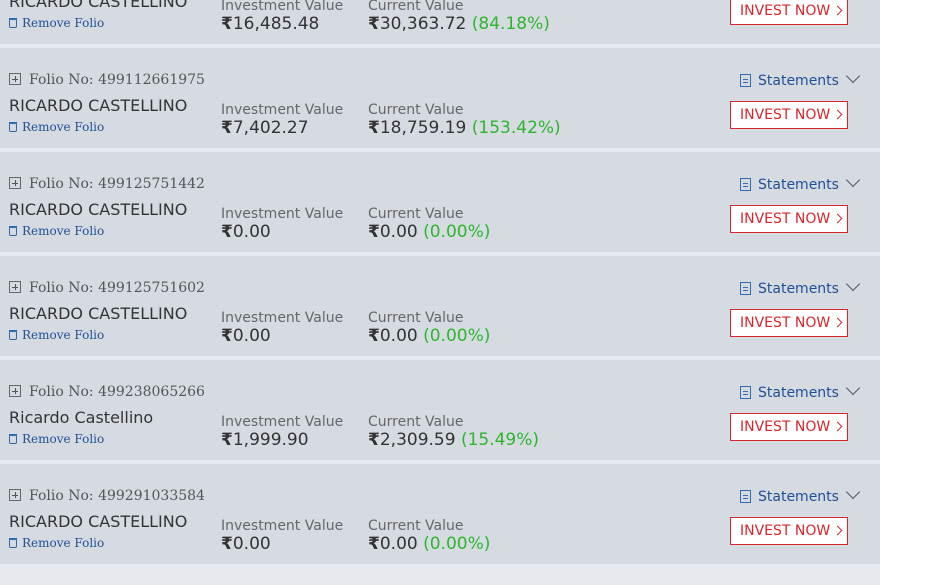 The height and width of the screenshot is (585, 926). I want to click on current-value: ₹18,759.19 (153.42%), so click(464, 128).